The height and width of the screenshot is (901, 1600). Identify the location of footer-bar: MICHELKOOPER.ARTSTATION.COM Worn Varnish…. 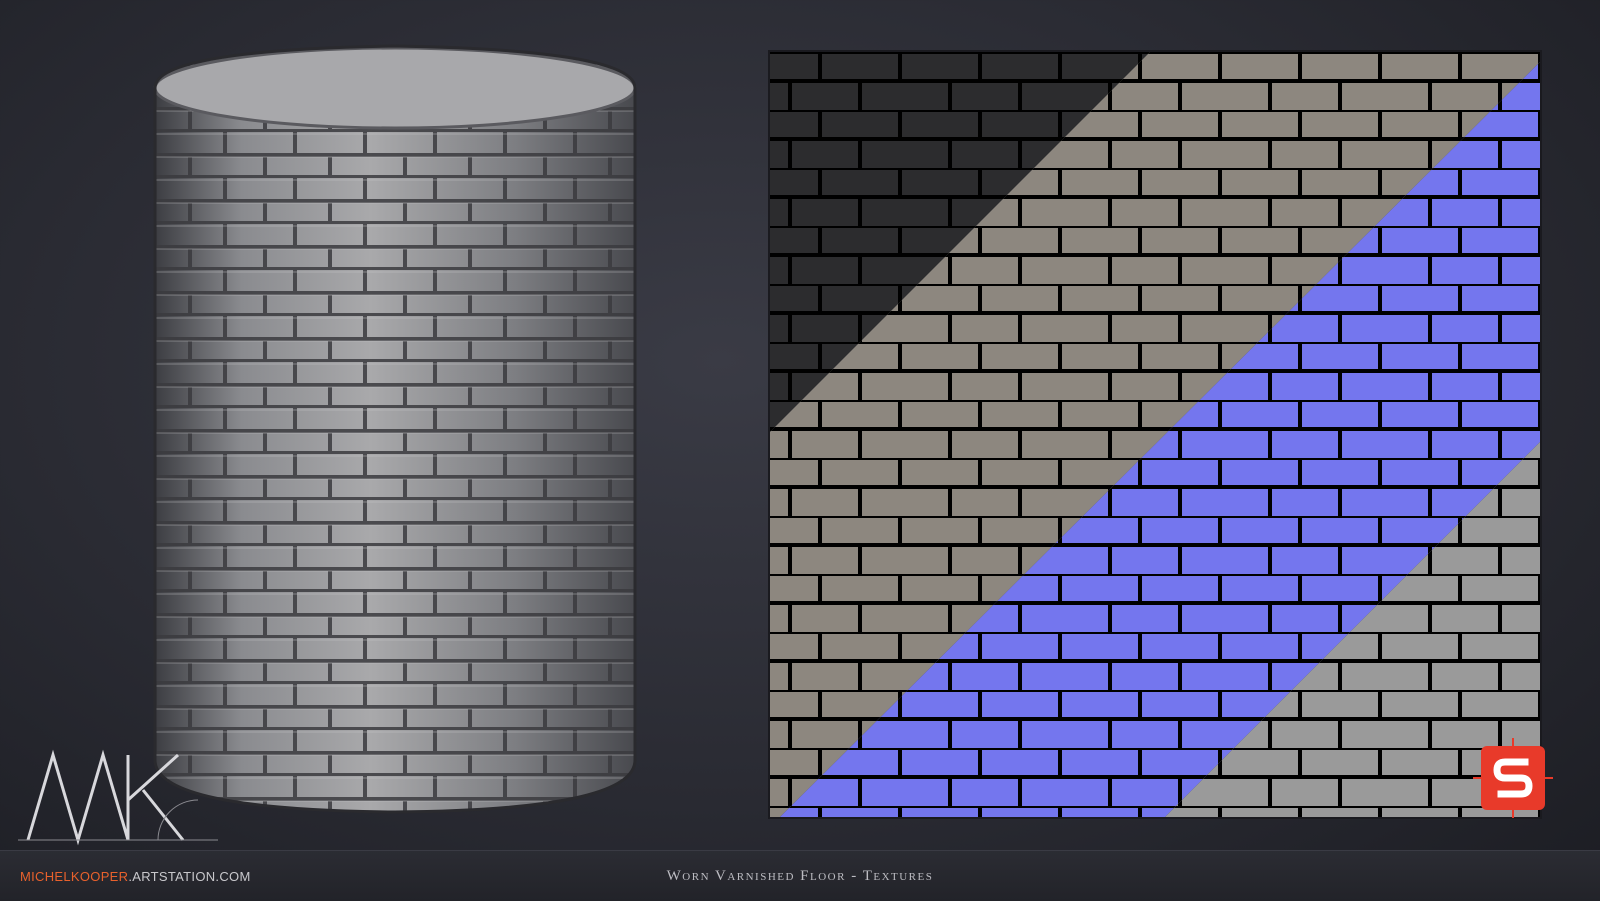
(800, 875).